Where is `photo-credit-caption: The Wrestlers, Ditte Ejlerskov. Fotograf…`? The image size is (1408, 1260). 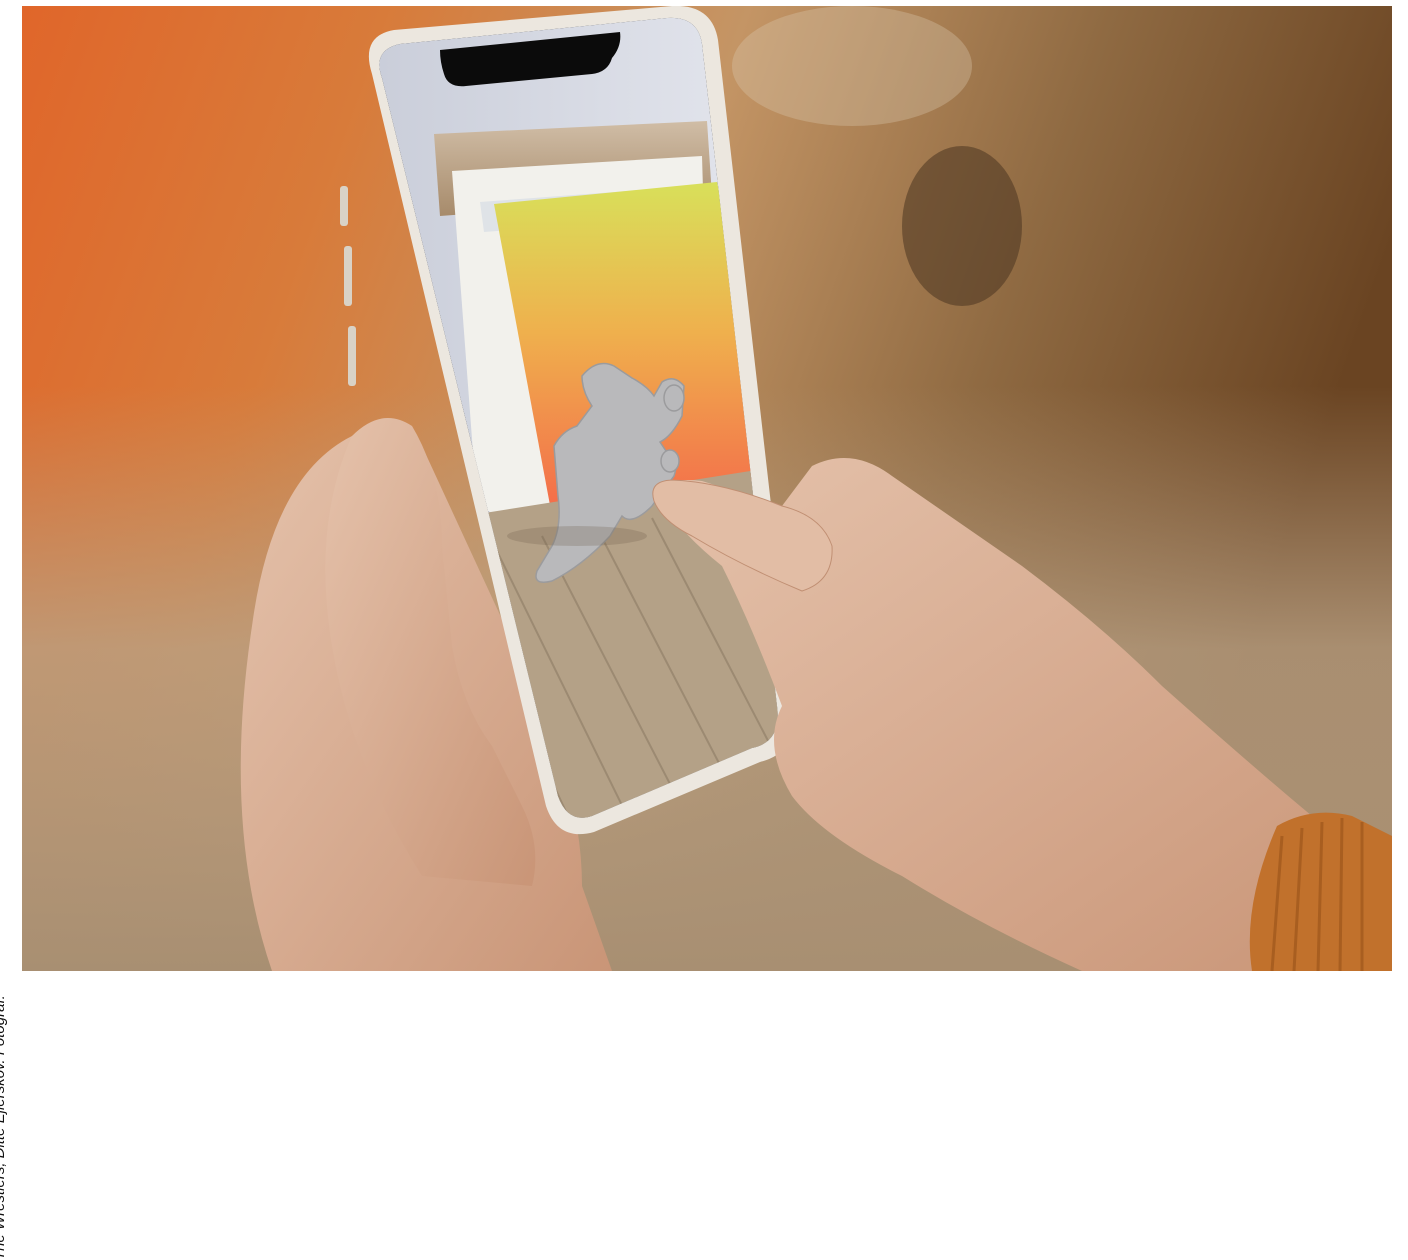
photo-credit-caption: The Wrestlers, Ditte Ejlerskov. Fotograf… is located at coordinates (10, 630).